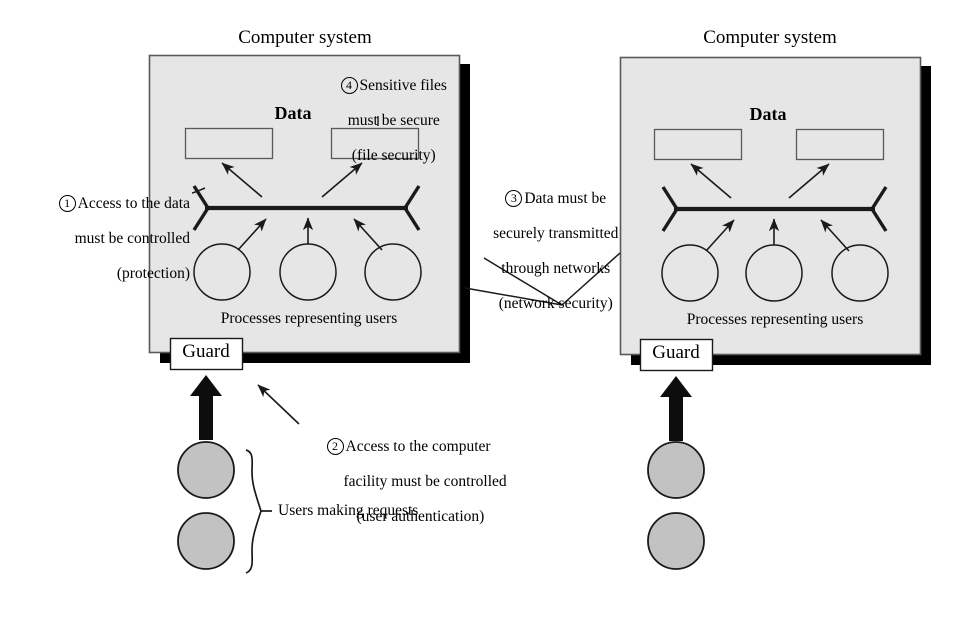 This screenshot has height=622, width=965. I want to click on callout-1-line-1: Access to the data, so click(133, 204).